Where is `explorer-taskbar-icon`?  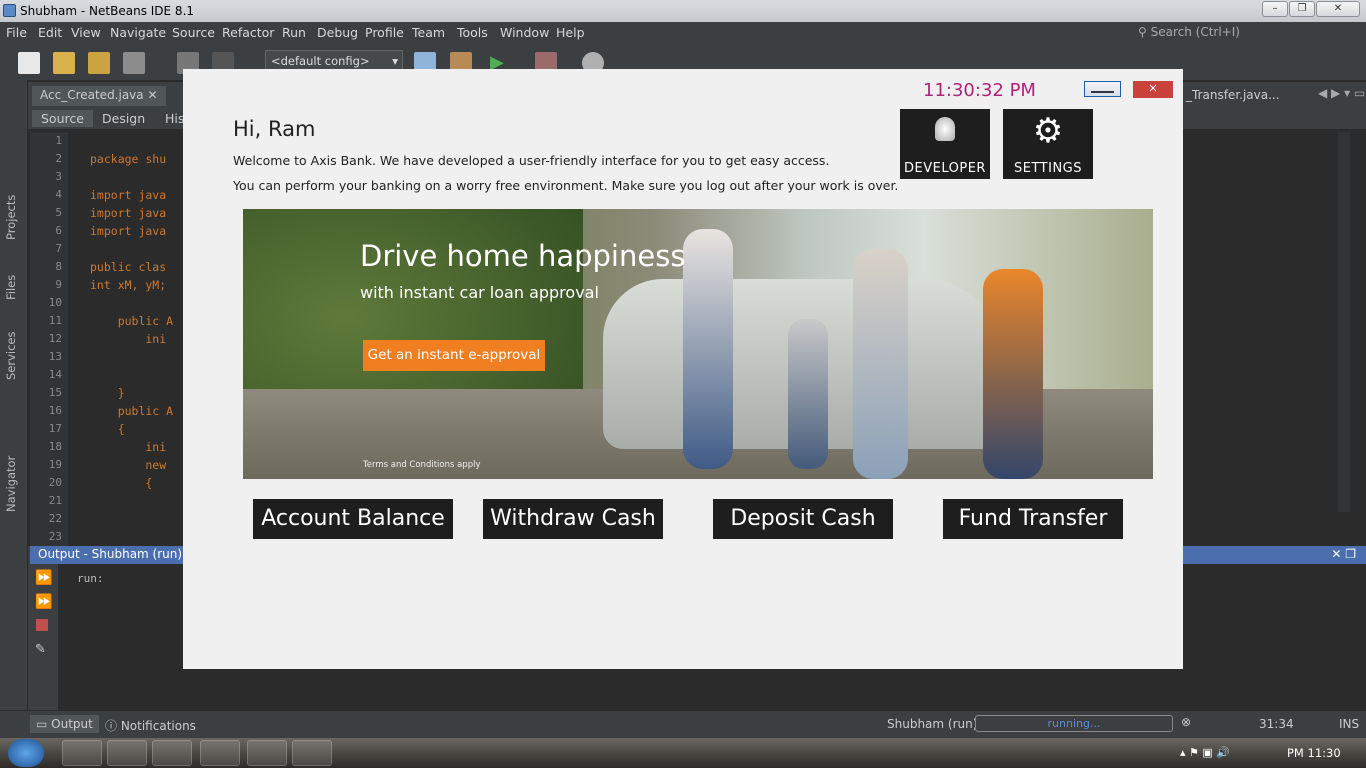 explorer-taskbar-icon is located at coordinates (127, 753).